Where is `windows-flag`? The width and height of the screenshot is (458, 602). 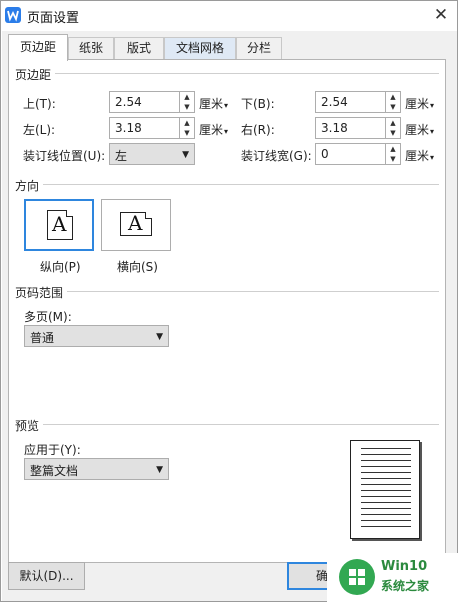
windows-flag is located at coordinates (357, 577).